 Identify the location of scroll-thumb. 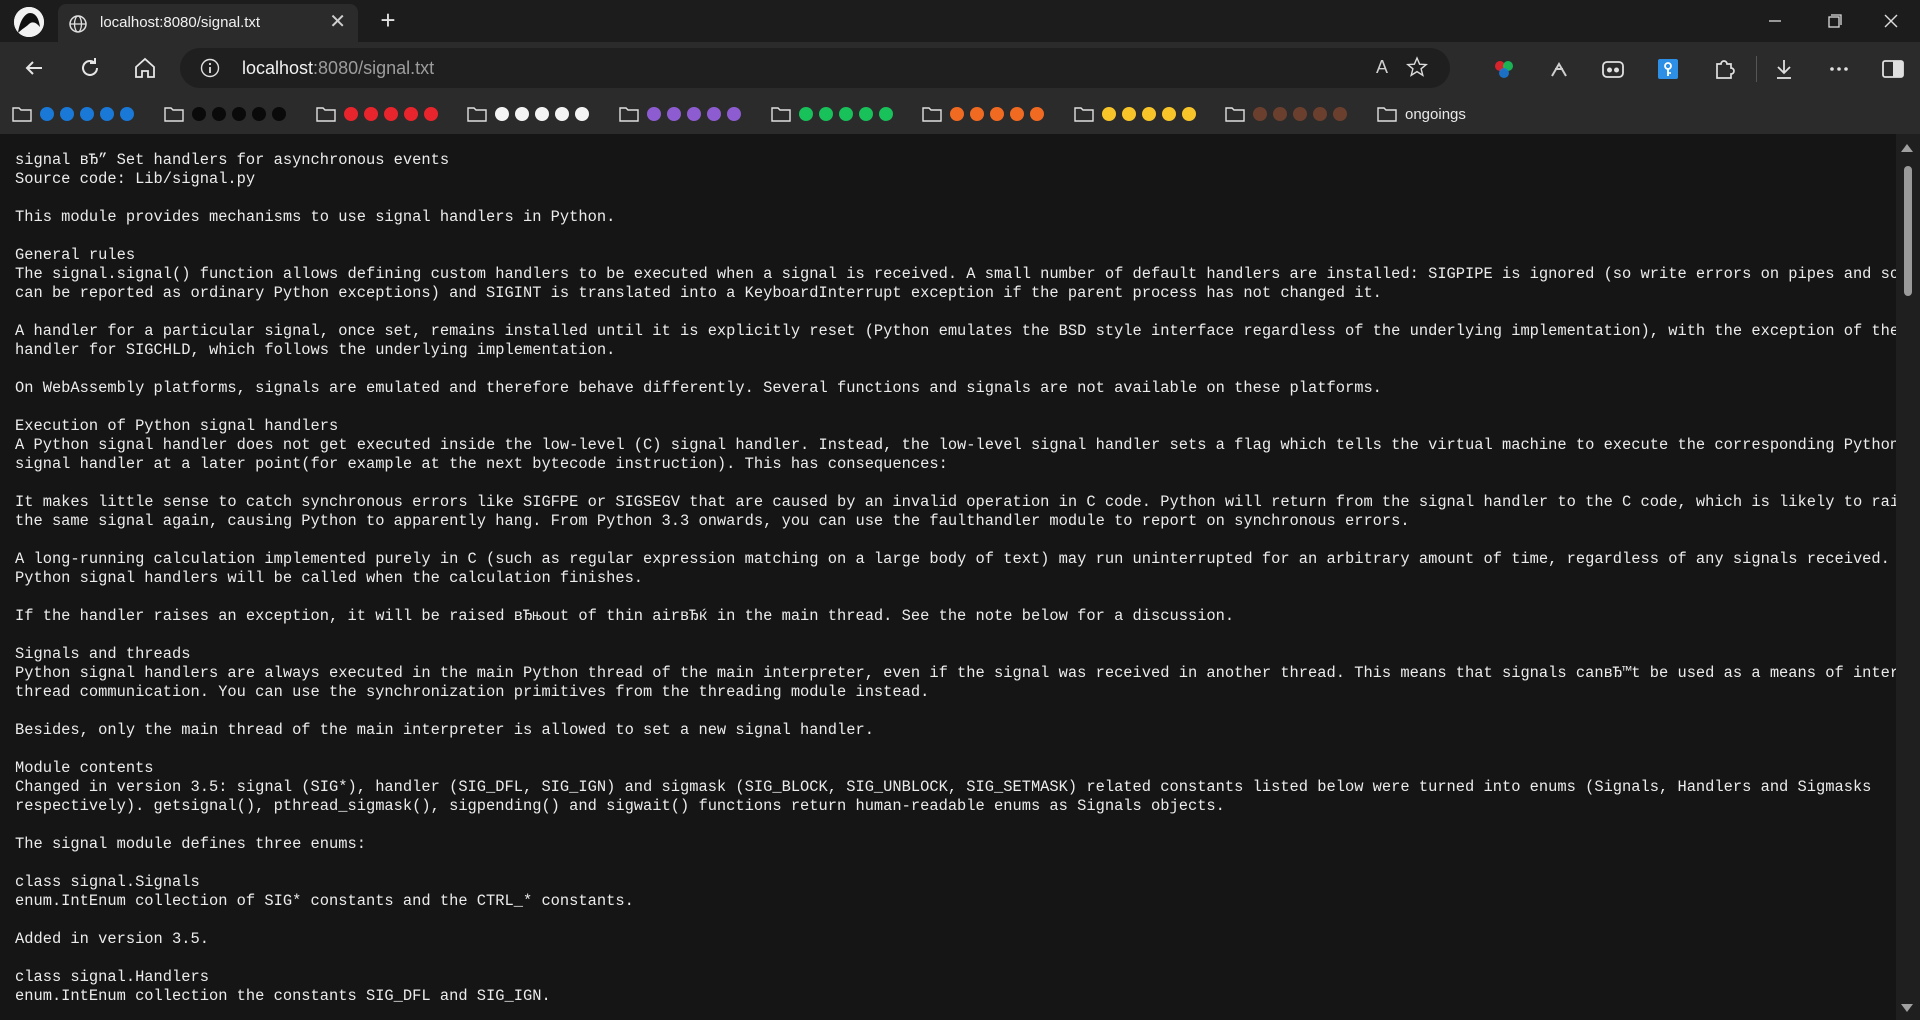
(1908, 231).